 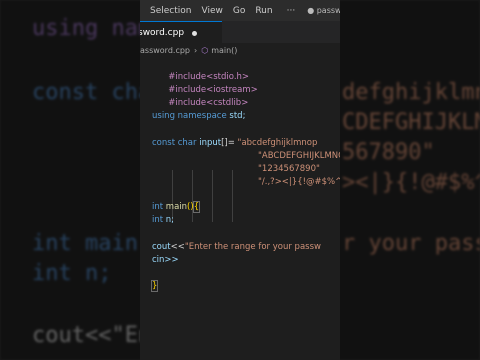 What do you see at coordinates (202, 116) in the screenshot?
I see `keyword: namespace` at bounding box center [202, 116].